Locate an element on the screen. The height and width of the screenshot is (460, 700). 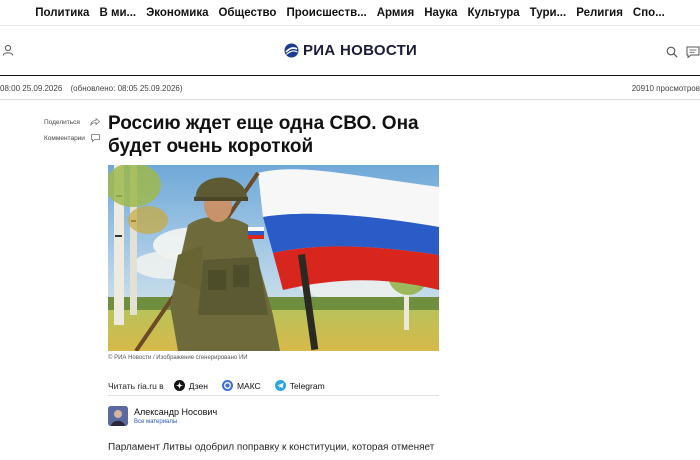
channel-telegram: Telegram is located at coordinates (299, 385).